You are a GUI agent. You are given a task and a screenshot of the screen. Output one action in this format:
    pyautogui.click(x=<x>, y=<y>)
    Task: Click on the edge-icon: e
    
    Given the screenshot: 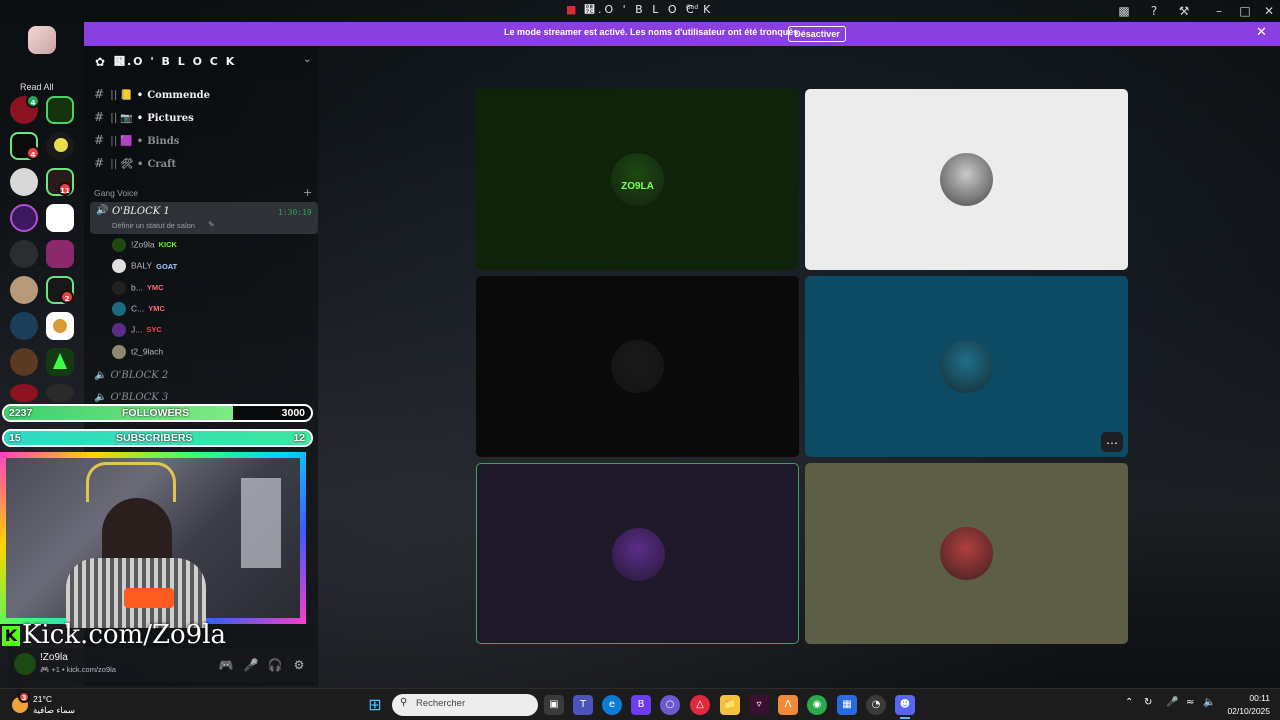 What is the action you would take?
    pyautogui.click(x=612, y=705)
    